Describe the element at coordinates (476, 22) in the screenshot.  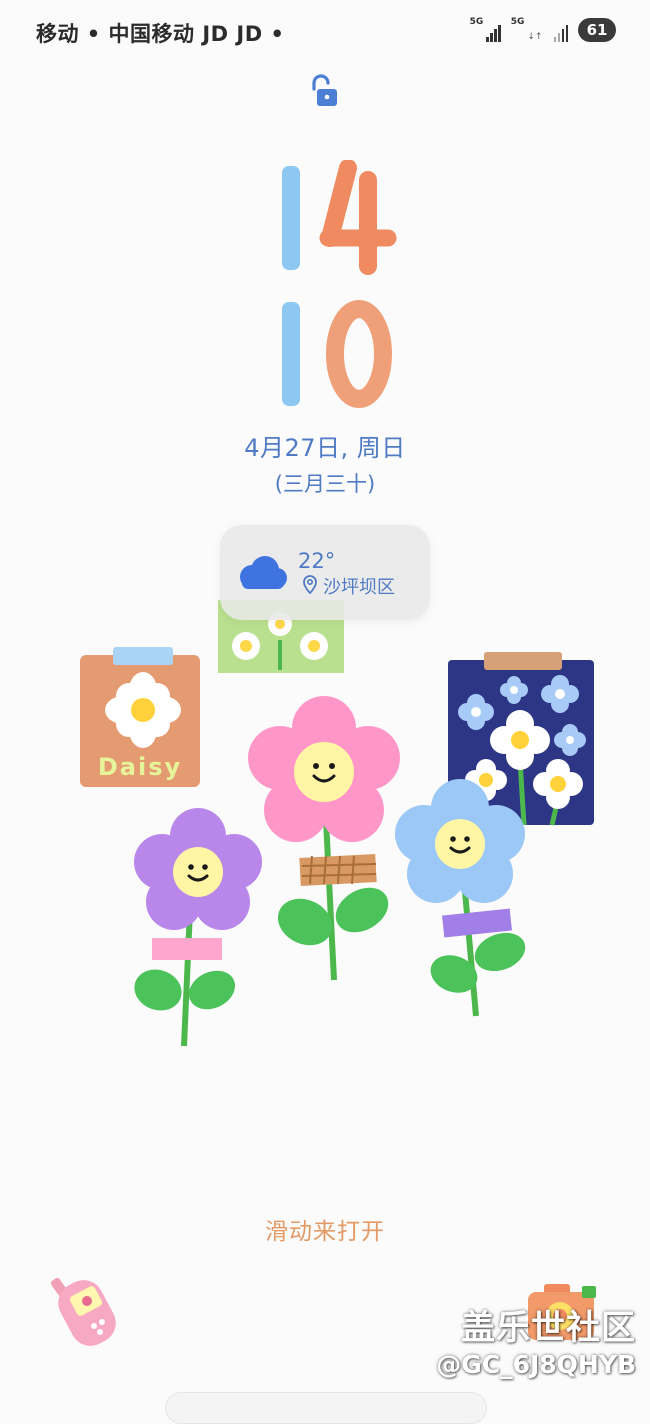
I see `sim1-network-label: 5G` at that location.